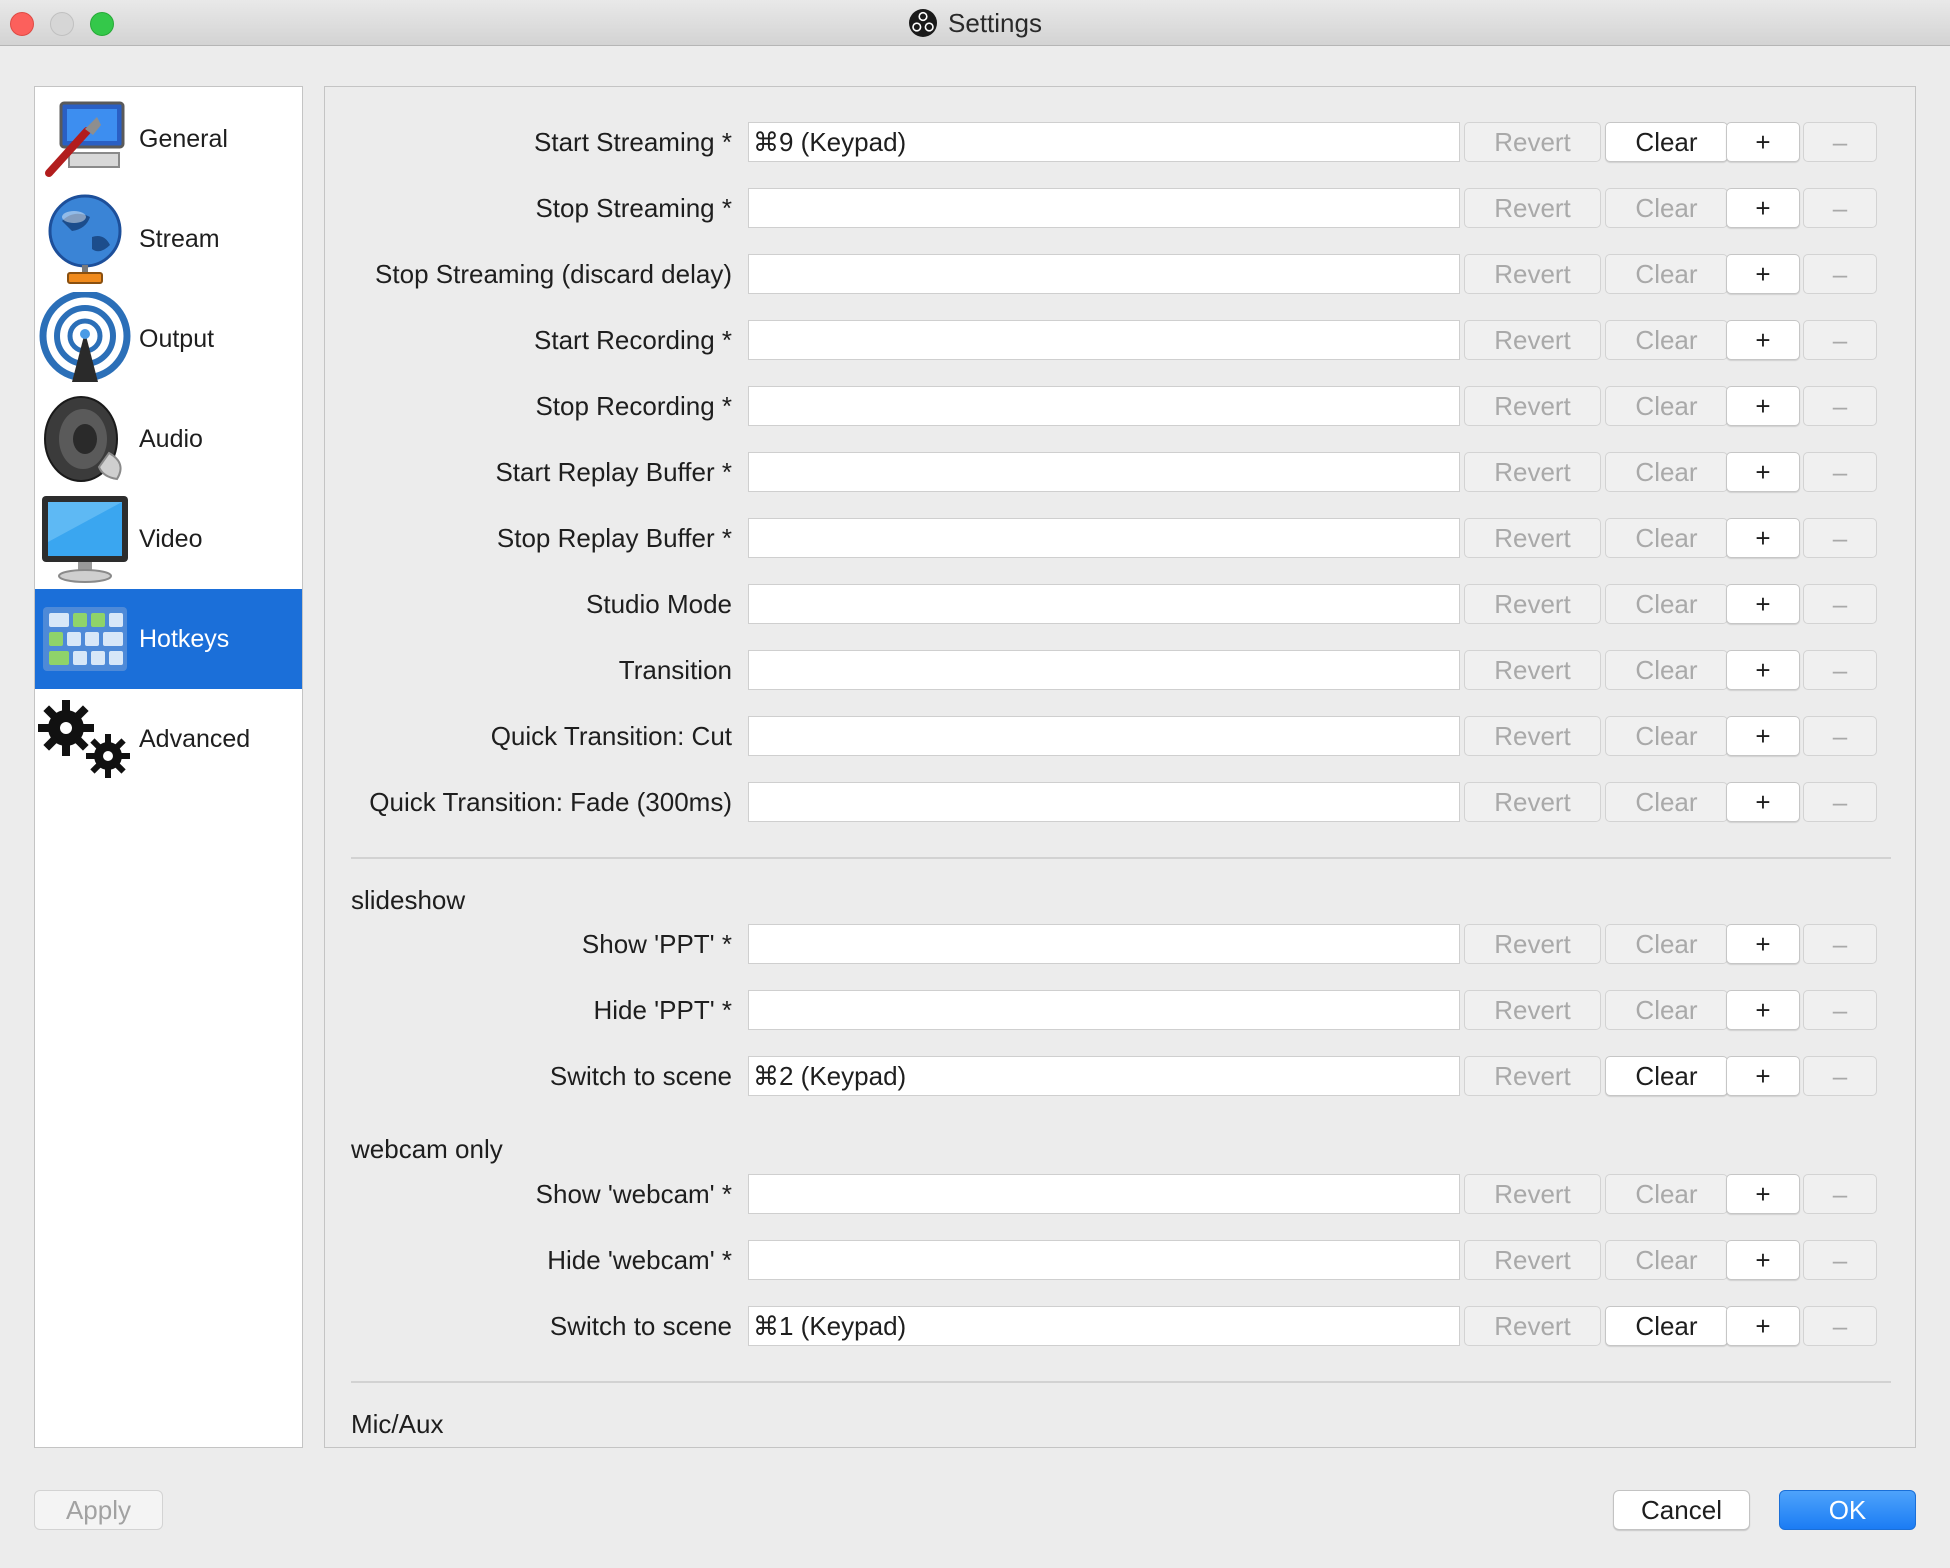  What do you see at coordinates (168, 739) in the screenshot?
I see `sidebar-item-advanced: Advanced` at bounding box center [168, 739].